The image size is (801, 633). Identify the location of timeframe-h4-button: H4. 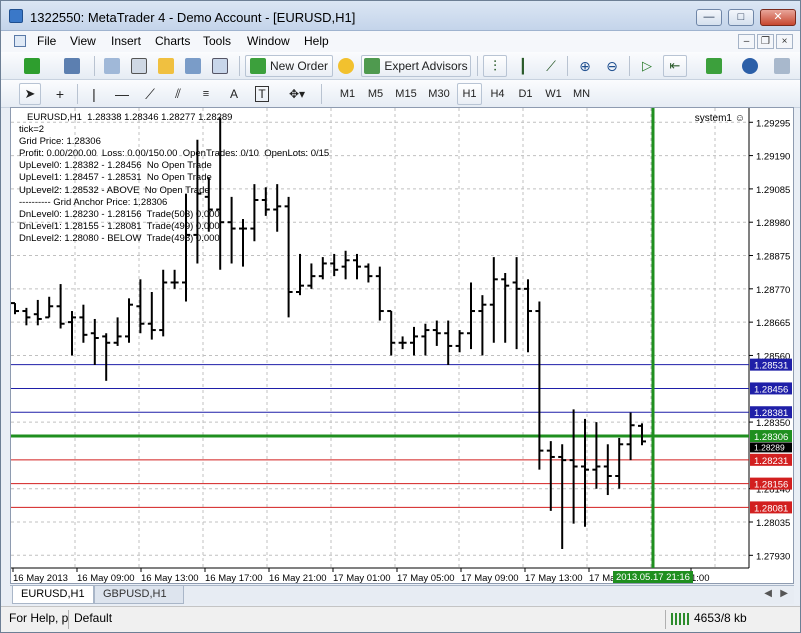
(497, 94).